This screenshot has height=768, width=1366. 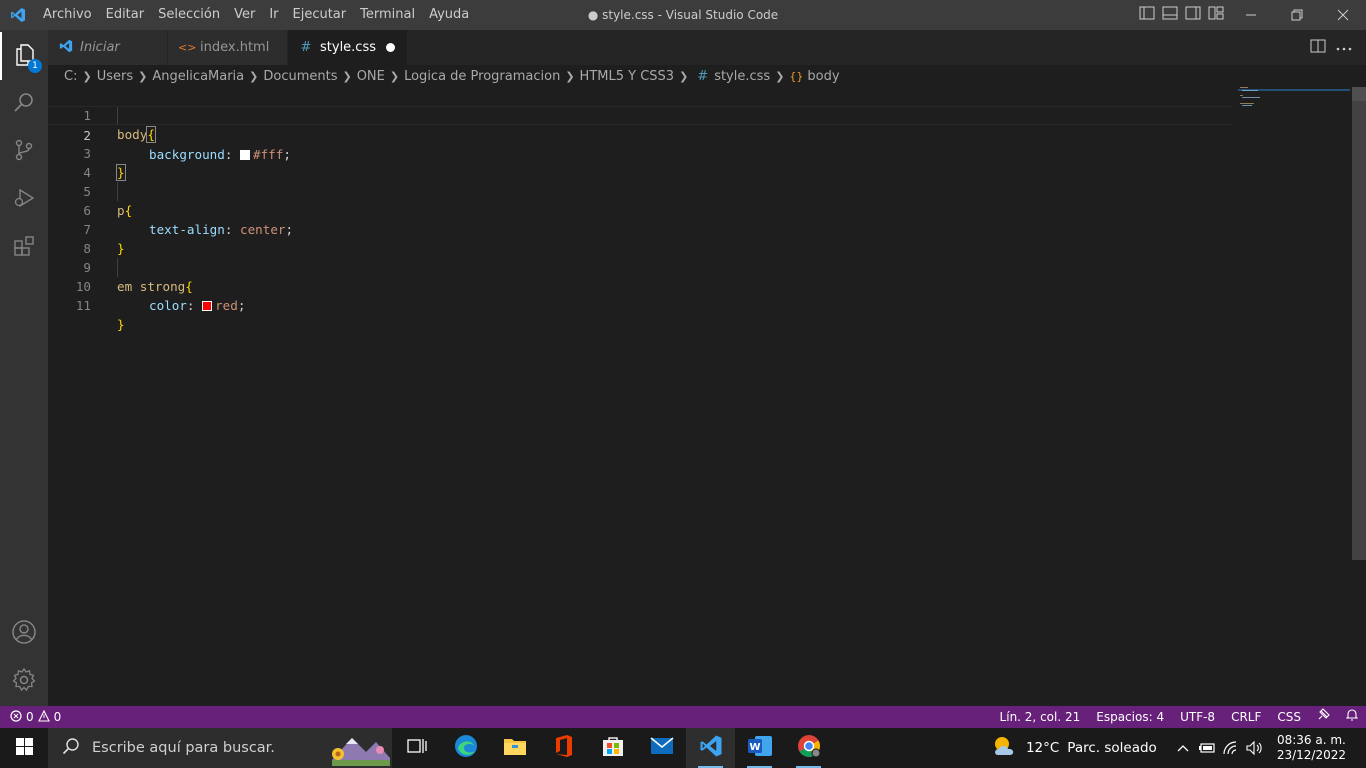 I want to click on feedback-icon, so click(x=1323, y=717).